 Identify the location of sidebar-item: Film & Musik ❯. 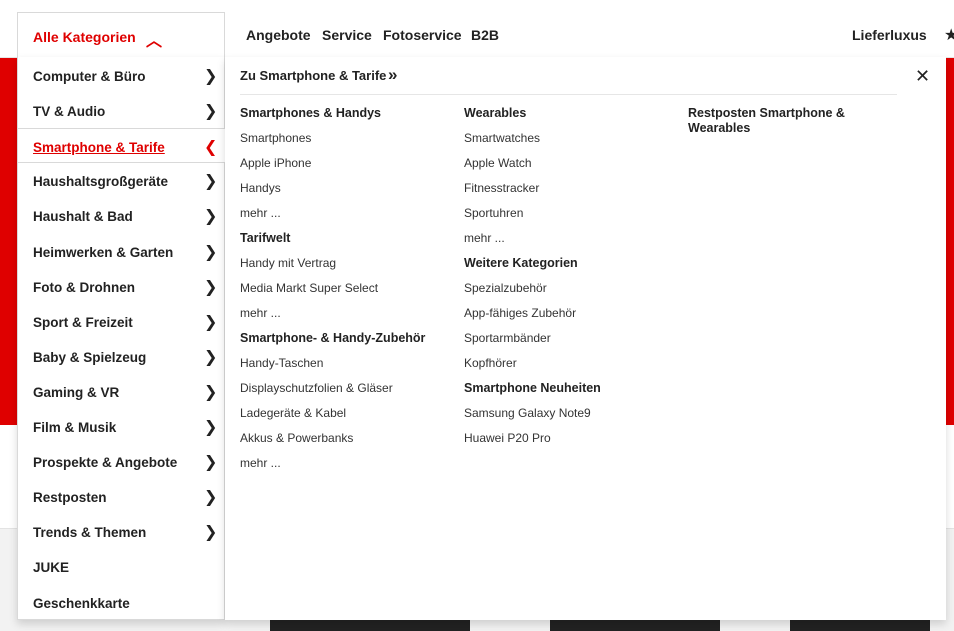
(121, 426).